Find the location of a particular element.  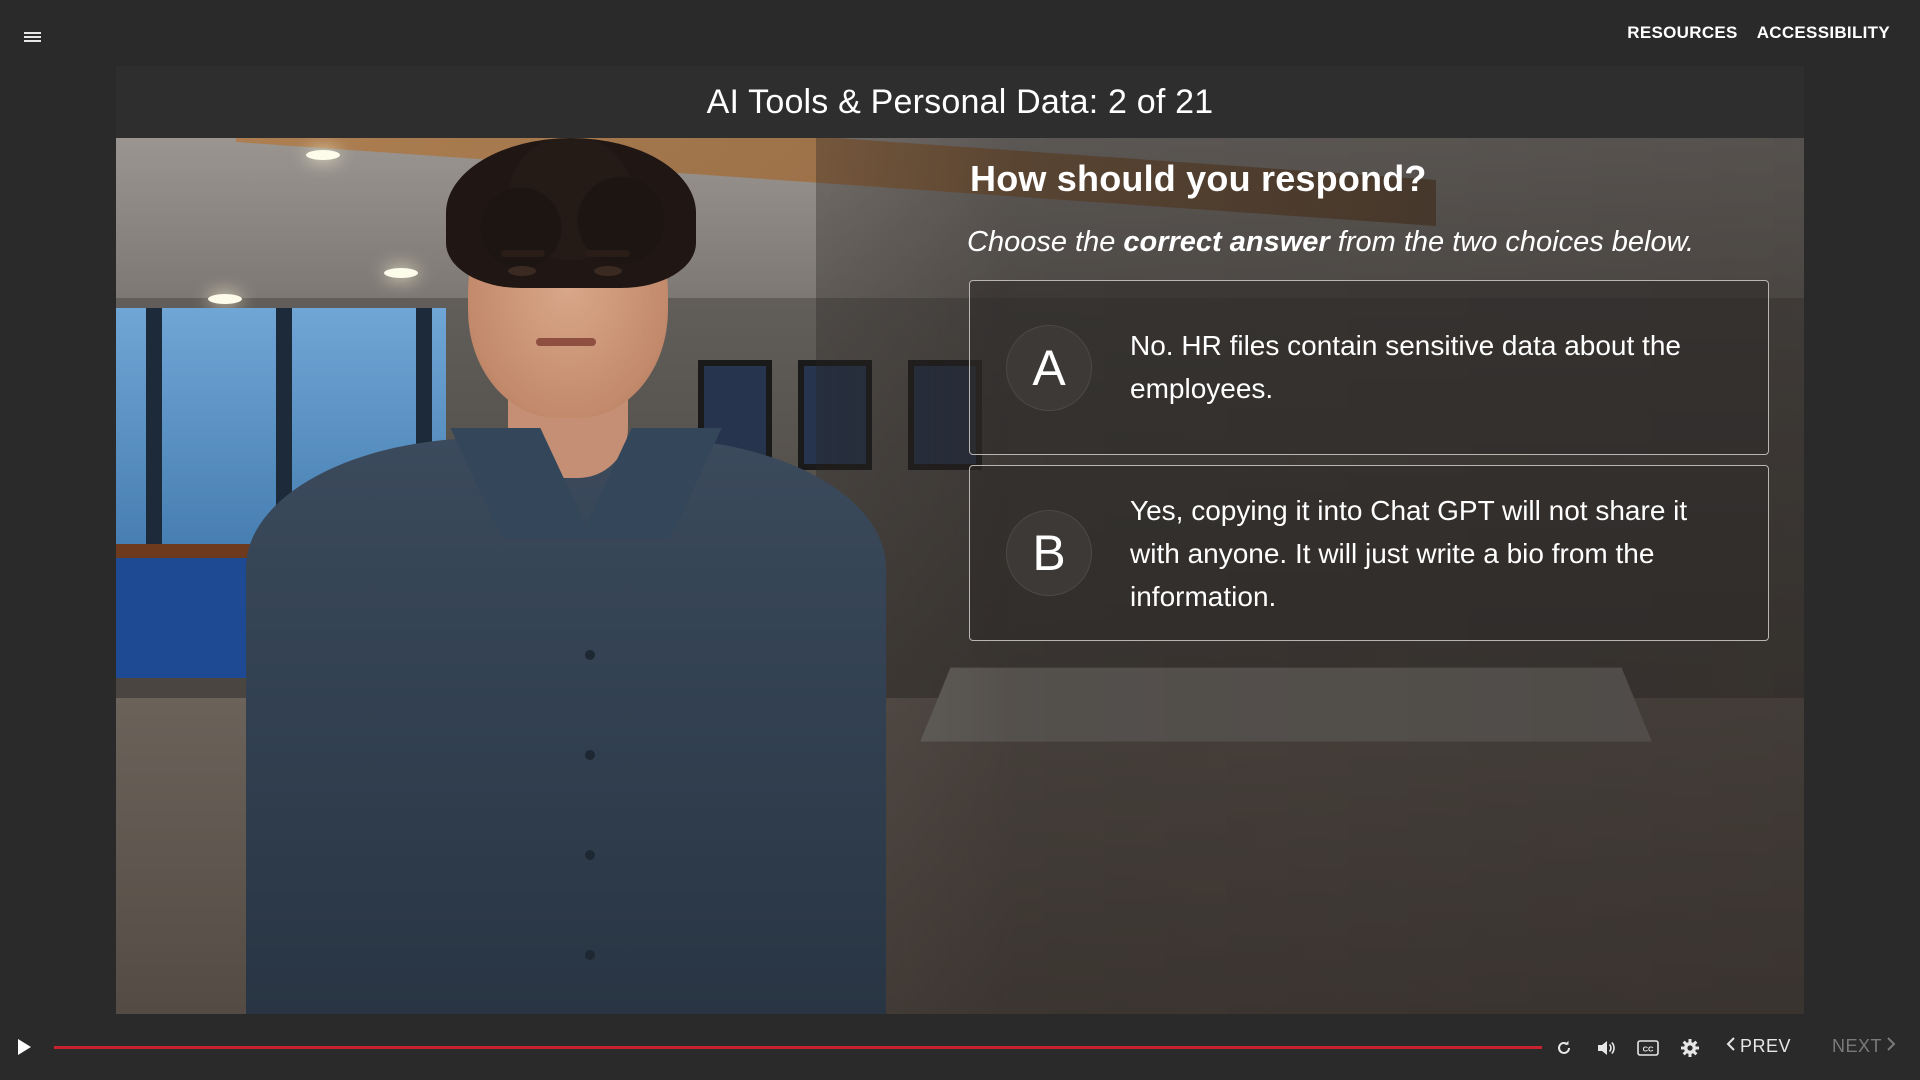

choice-letter: A is located at coordinates (1049, 368).